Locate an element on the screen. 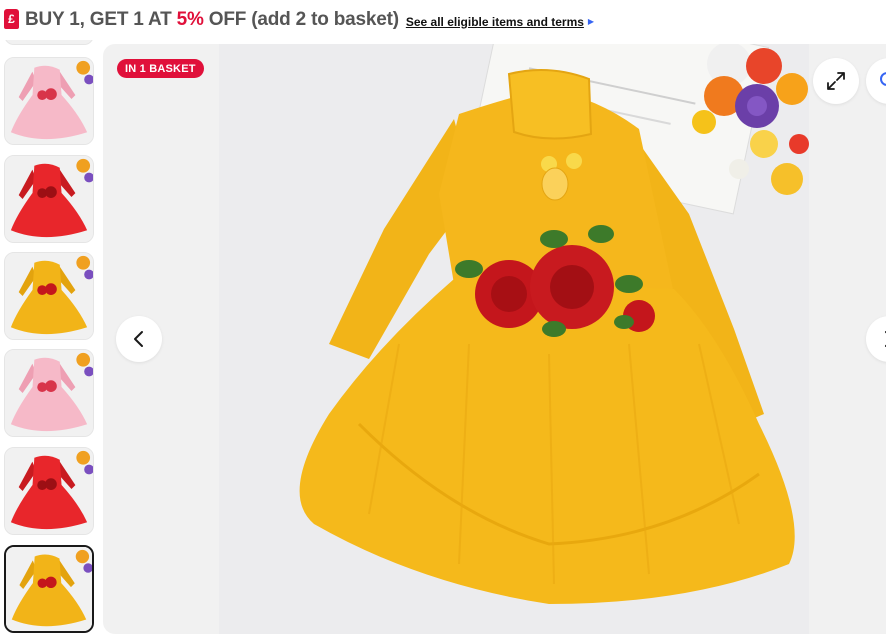 The height and width of the screenshot is (638, 886). promo-text: BUY 1, GET 1 AT 5% OFF (add 2 to basket) is located at coordinates (212, 20).